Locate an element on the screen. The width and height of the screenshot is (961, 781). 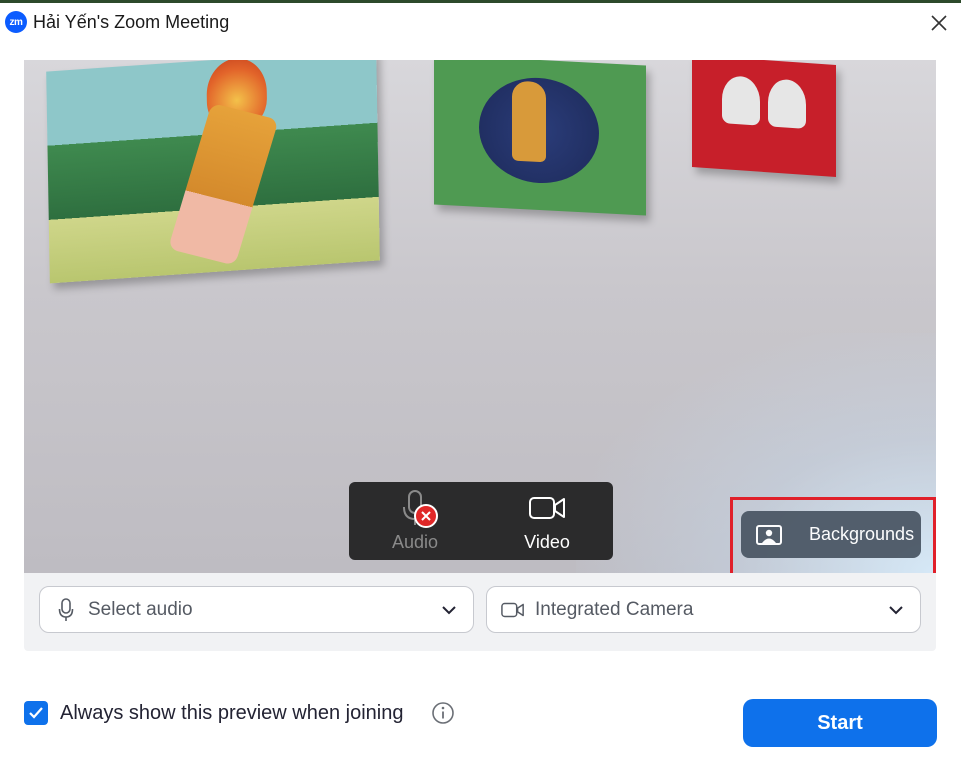
zoom-logo-icon: zm is located at coordinates (16, 22).